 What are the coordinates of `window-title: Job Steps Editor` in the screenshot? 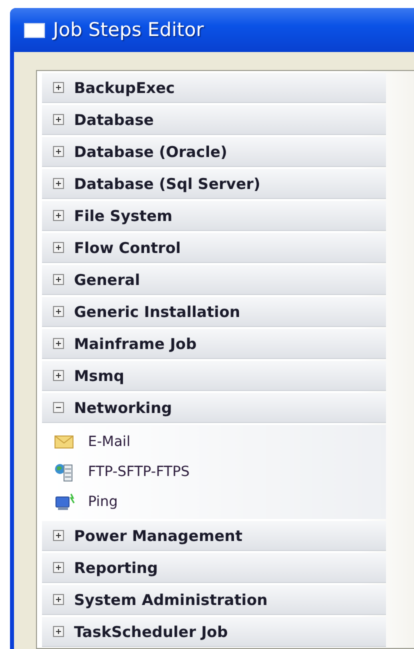 It's located at (128, 30).